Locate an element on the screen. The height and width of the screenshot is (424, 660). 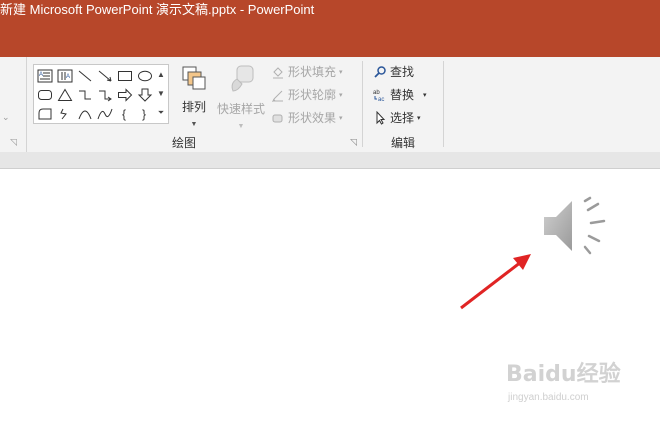
editing-group-label: 编辑 is located at coordinates (403, 143).